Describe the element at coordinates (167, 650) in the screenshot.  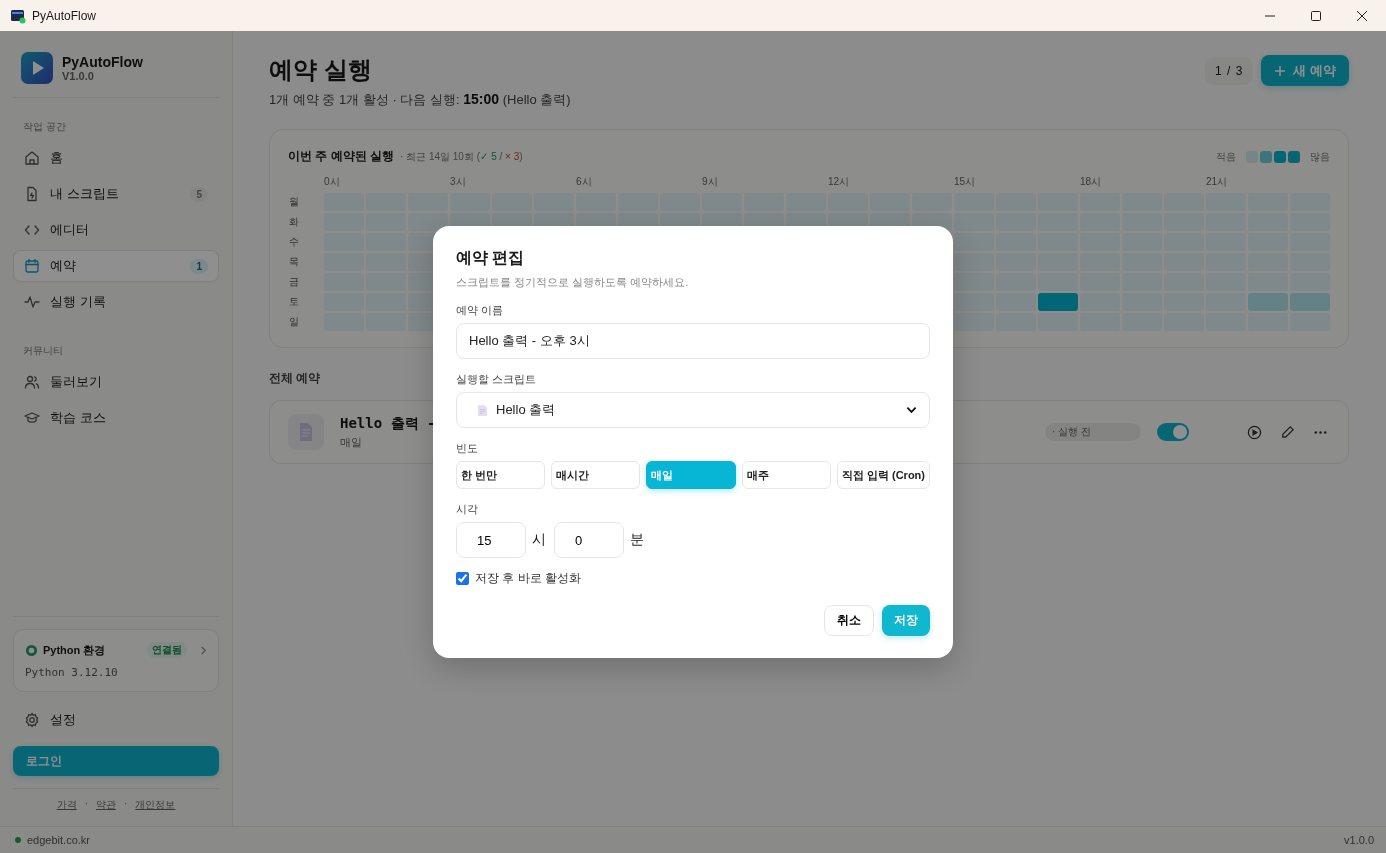
I see `connection-status: 연결됨` at that location.